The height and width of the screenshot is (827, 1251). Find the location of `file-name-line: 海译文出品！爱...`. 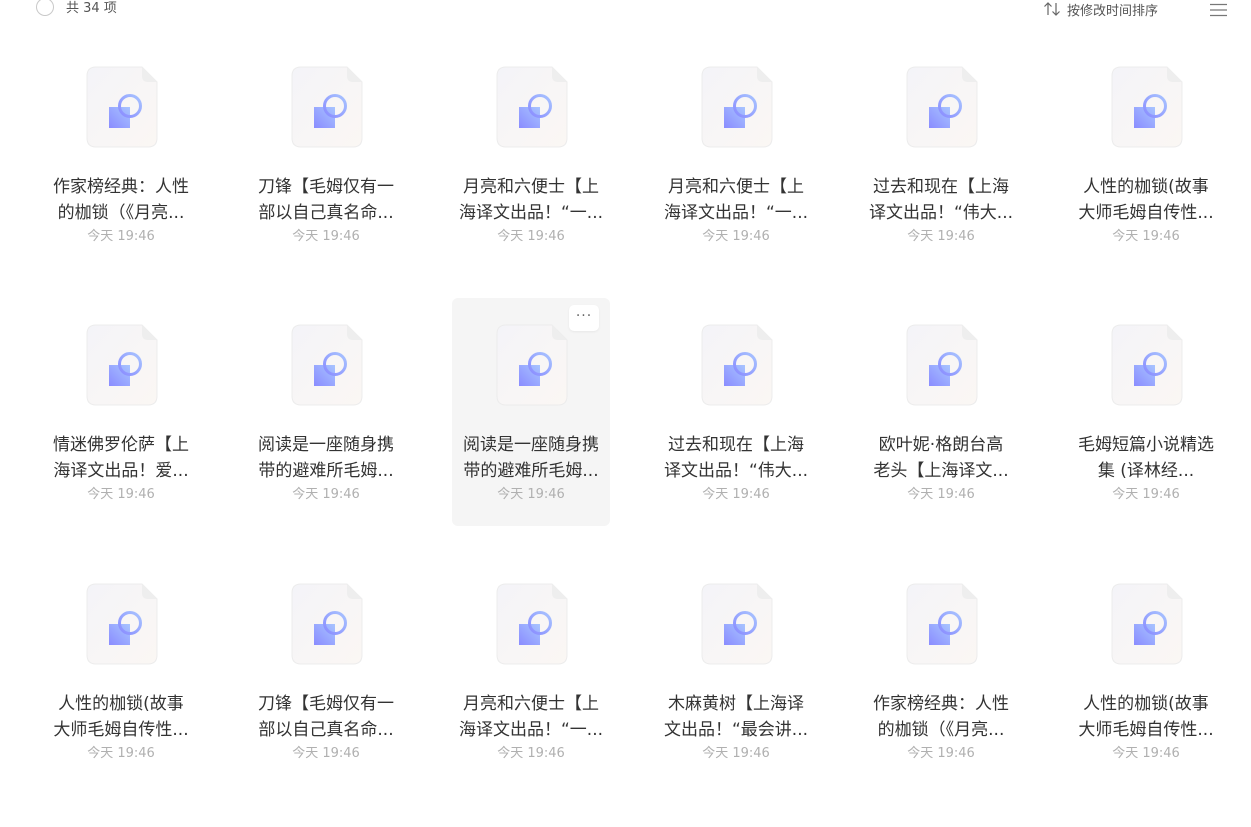

file-name-line: 海译文出品！爱... is located at coordinates (121, 471).